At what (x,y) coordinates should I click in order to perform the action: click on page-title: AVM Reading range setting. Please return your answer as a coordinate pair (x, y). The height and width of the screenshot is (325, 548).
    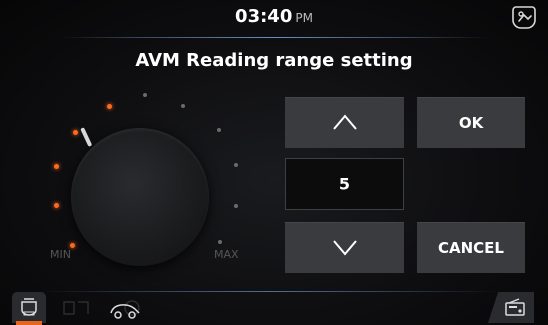
    Looking at the image, I should click on (274, 60).